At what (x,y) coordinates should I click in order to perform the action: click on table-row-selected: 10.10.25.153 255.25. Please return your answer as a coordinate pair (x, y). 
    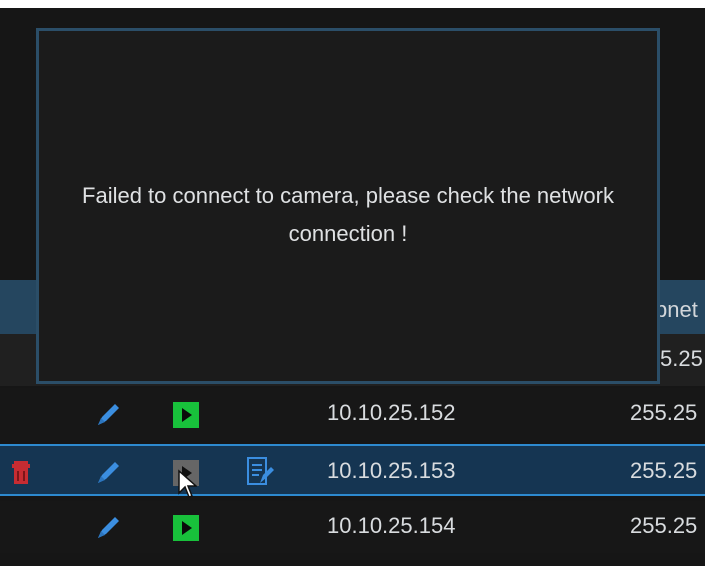
    Looking at the image, I should click on (352, 471).